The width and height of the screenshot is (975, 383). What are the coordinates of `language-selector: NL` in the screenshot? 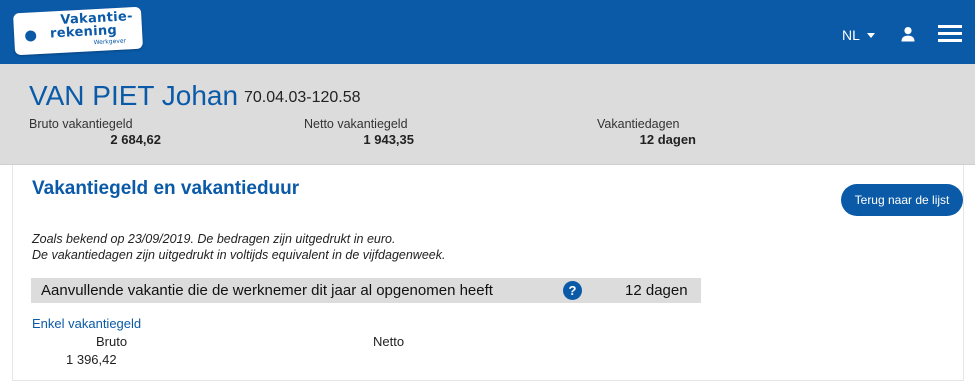 It's located at (858, 35).